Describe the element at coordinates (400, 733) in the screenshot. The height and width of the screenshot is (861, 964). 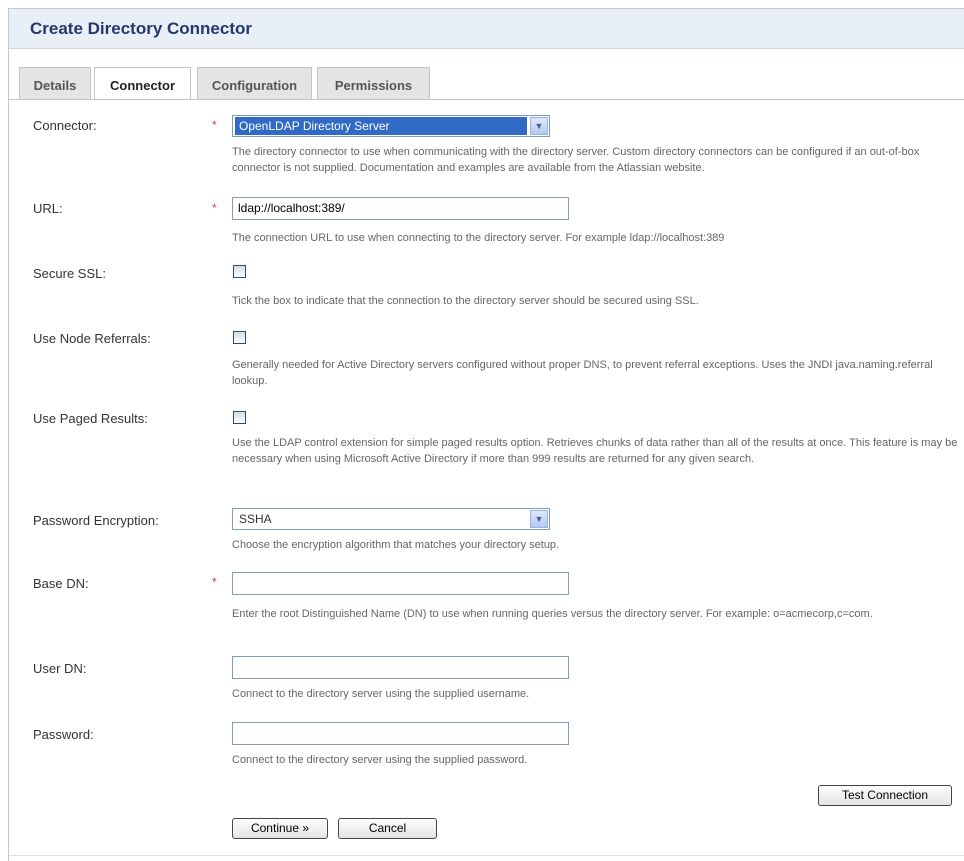
I see `password-input` at that location.